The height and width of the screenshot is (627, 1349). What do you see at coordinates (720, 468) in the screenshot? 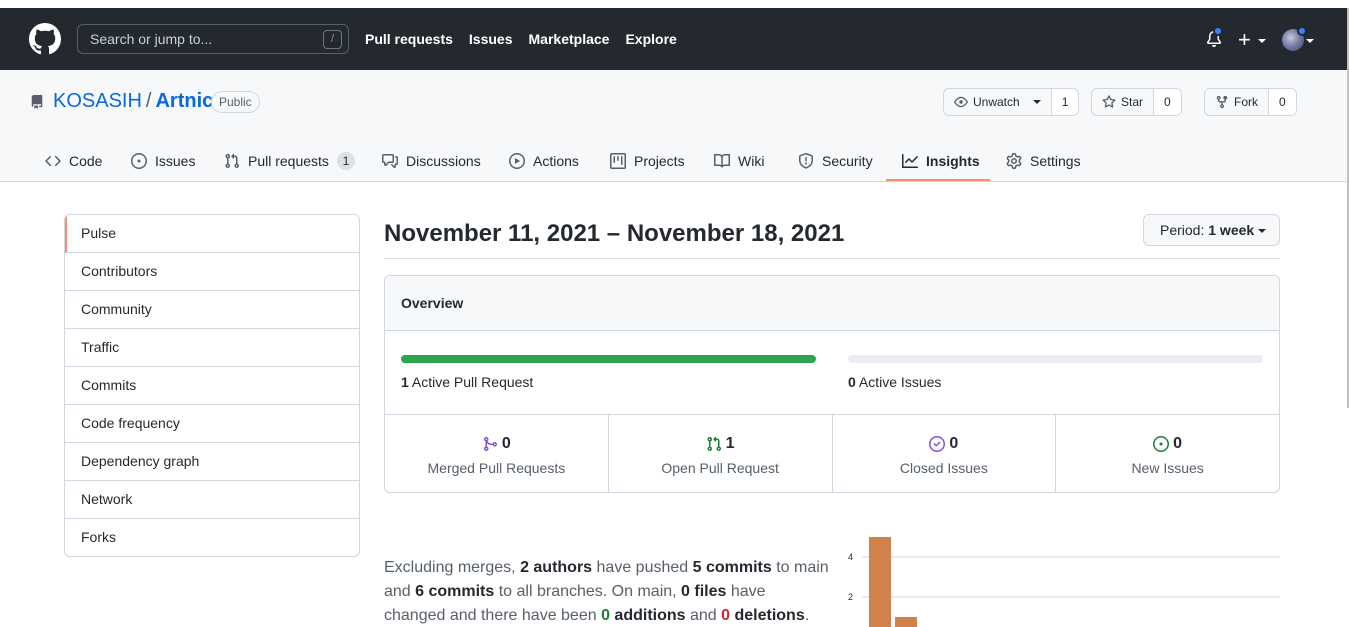
I see `stat-open-prs-label: Open Pull Request` at bounding box center [720, 468].